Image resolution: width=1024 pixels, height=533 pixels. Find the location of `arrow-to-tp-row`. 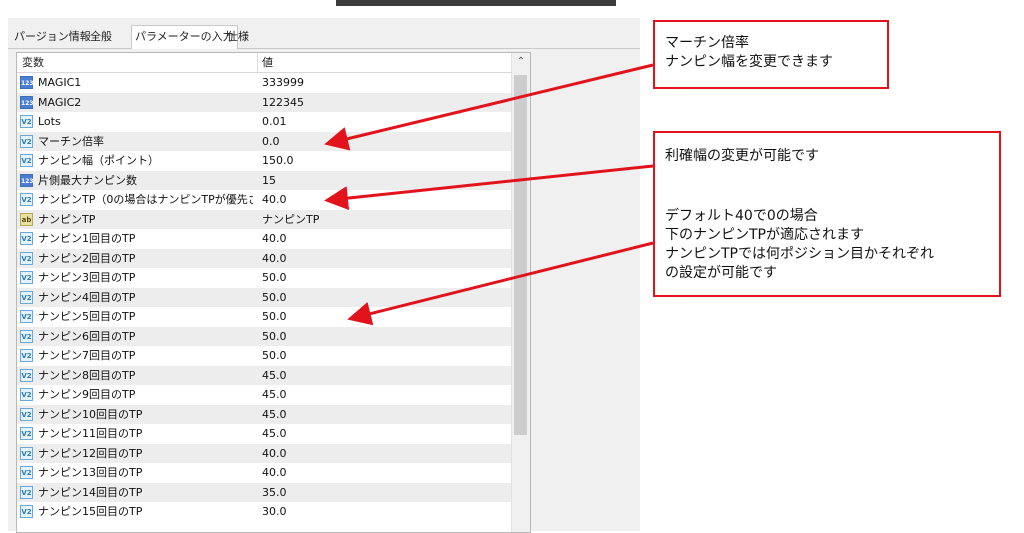

arrow-to-tp-row is located at coordinates (489, 187).